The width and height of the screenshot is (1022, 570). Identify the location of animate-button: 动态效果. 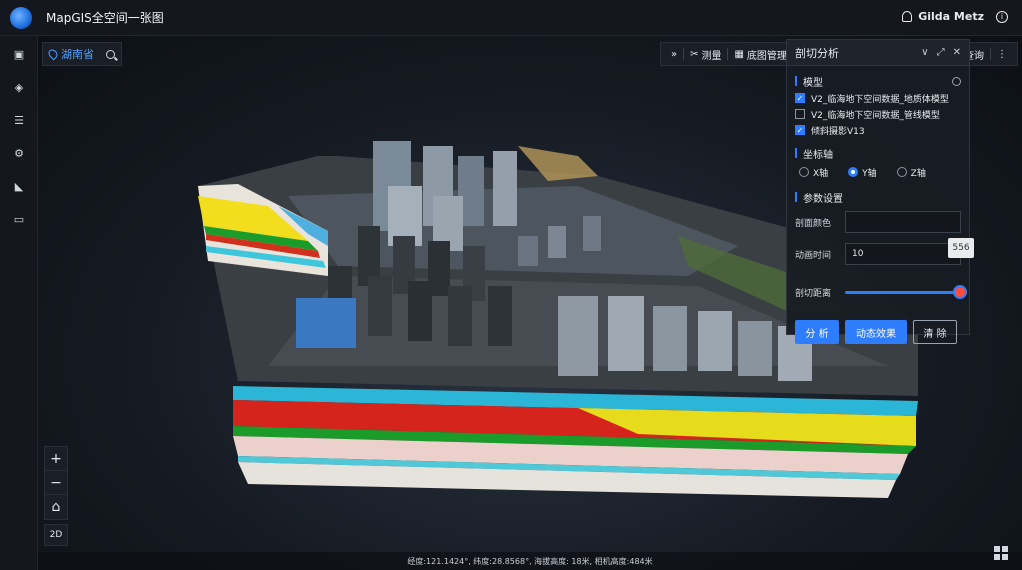
(876, 332).